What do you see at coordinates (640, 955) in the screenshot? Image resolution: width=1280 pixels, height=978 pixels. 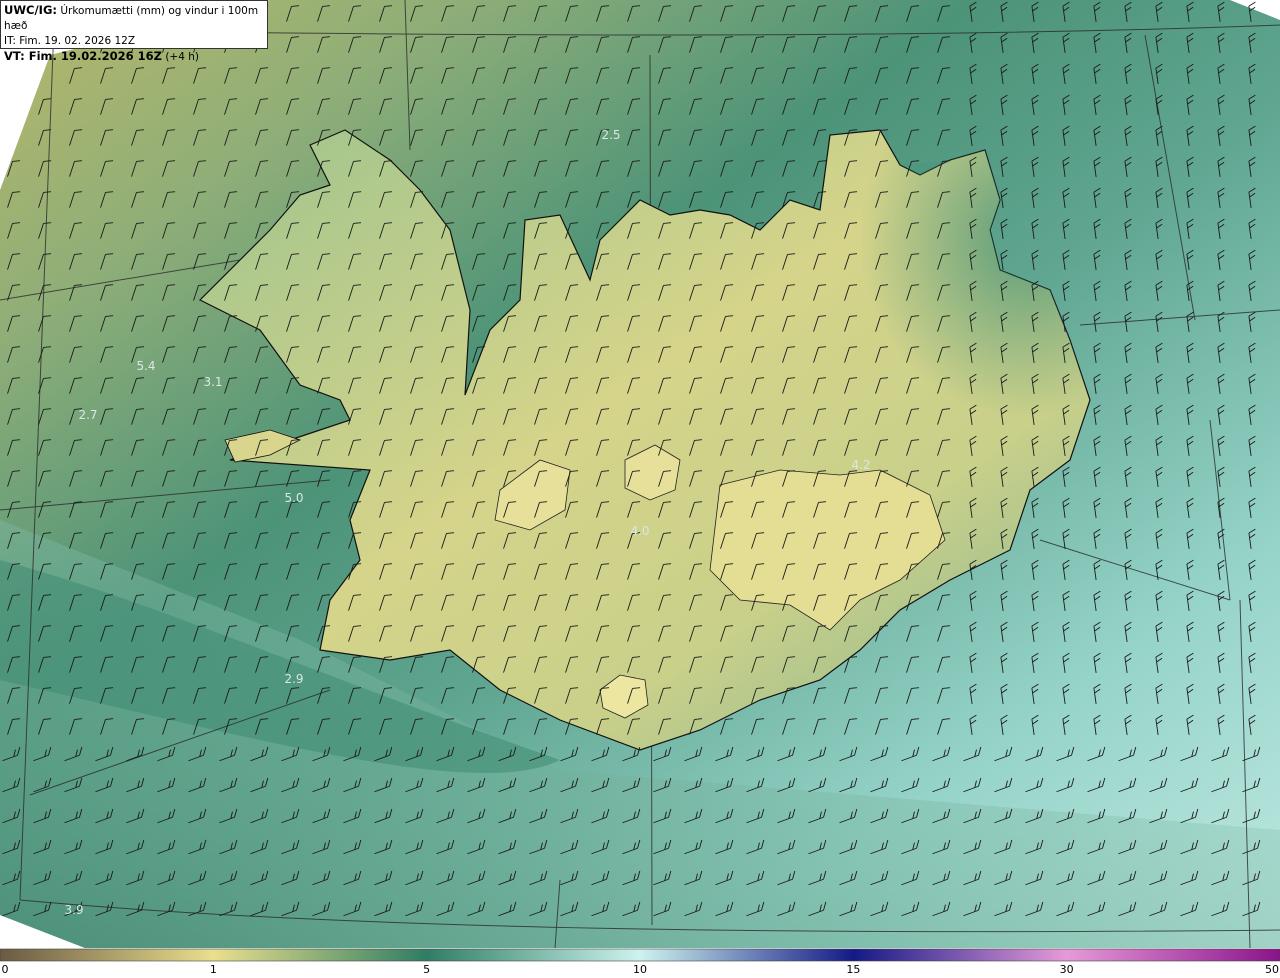 I see `colorbar` at bounding box center [640, 955].